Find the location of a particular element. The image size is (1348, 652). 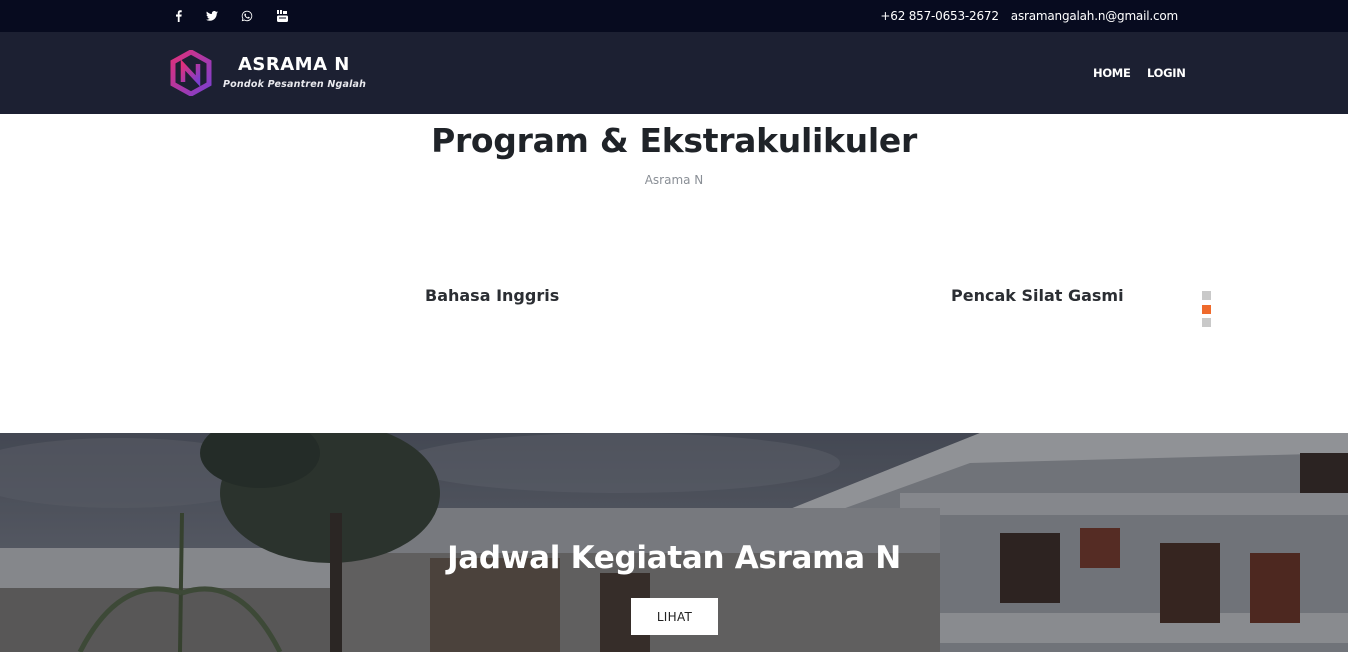

section-title: Program & Ekstrakulikuler is located at coordinates (674, 140).